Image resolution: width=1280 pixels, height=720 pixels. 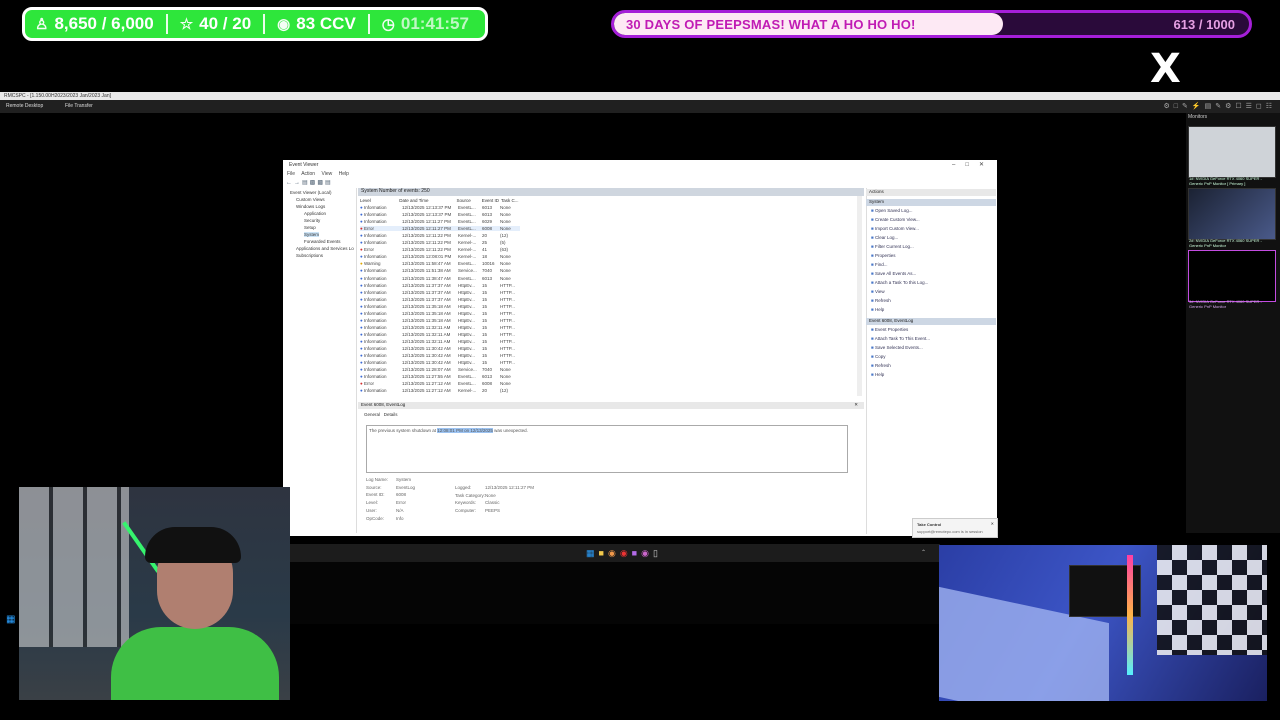 I want to click on table-cell: 12/13/2025 12:11:22 PM, so click(x=426, y=236).